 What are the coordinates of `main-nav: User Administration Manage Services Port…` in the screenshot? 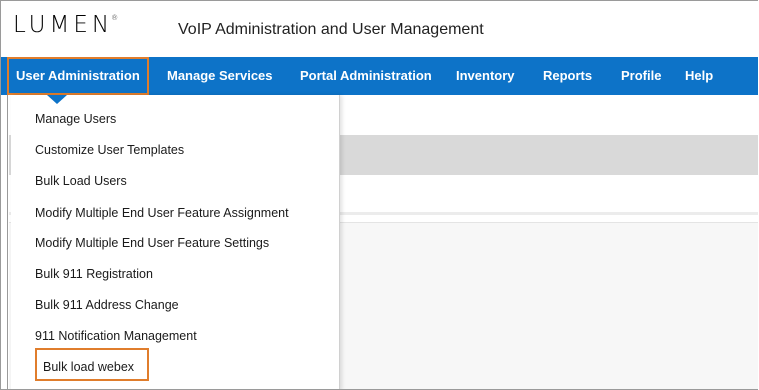 It's located at (379, 76).